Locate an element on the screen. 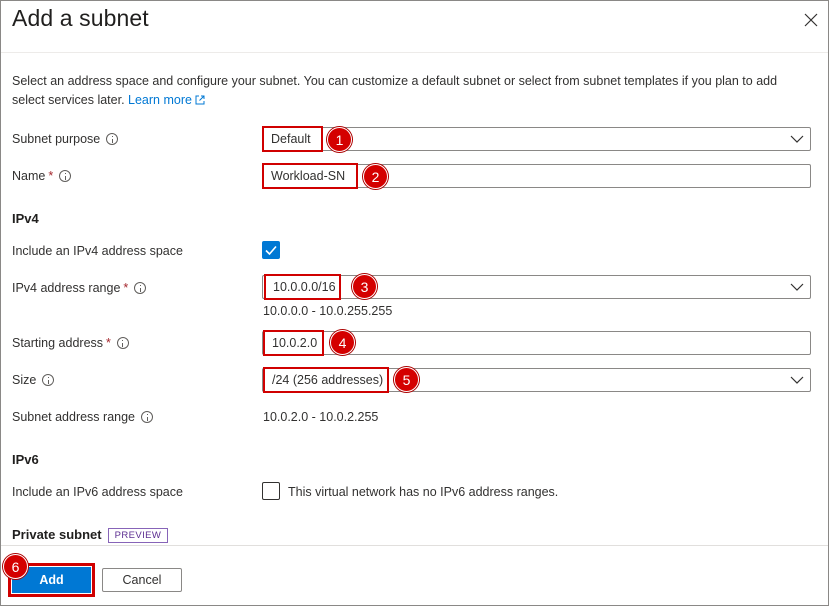  learn-more-link: Learn more is located at coordinates (166, 100).